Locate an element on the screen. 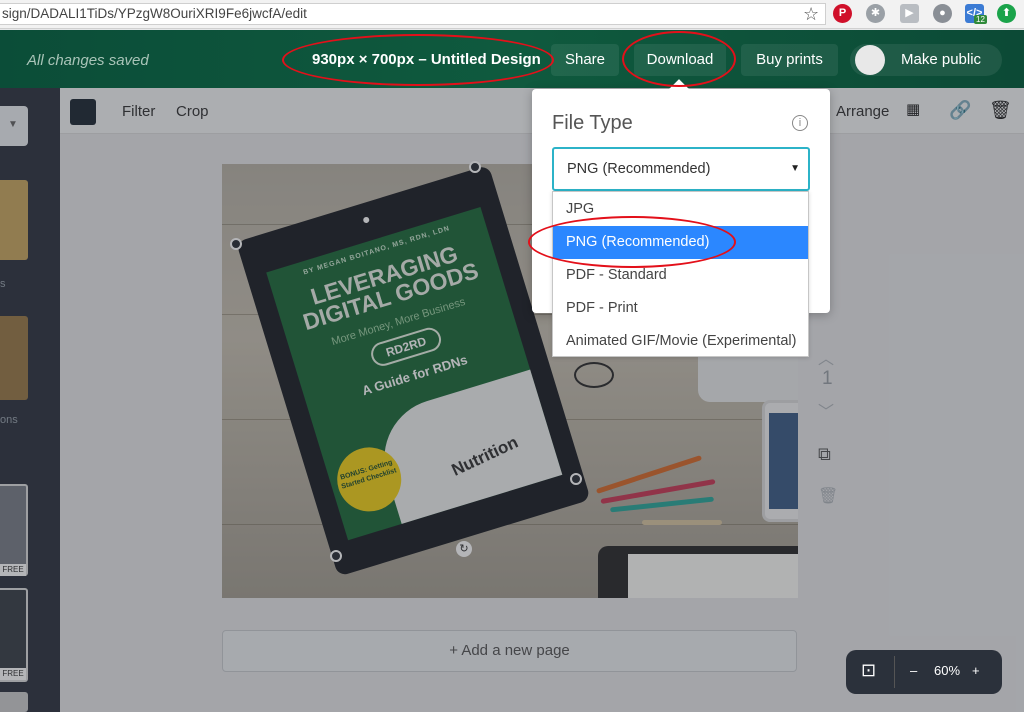 The height and width of the screenshot is (712, 1024). download-button: Download is located at coordinates (680, 60).